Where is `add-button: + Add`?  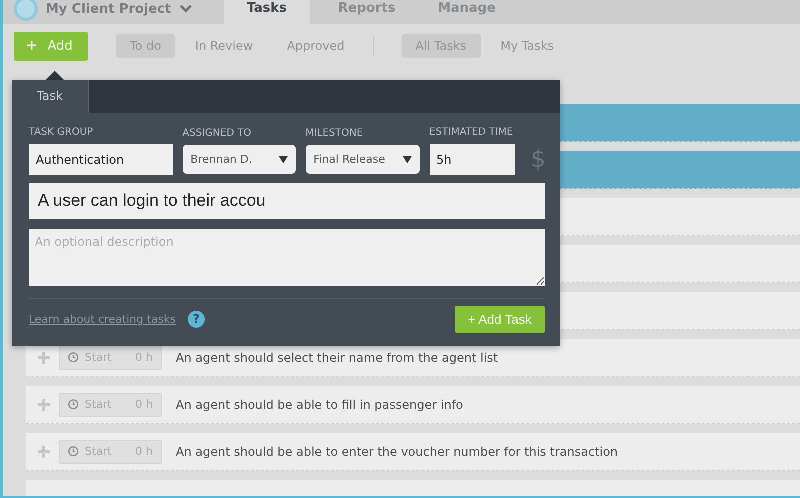
add-button: + Add is located at coordinates (51, 46).